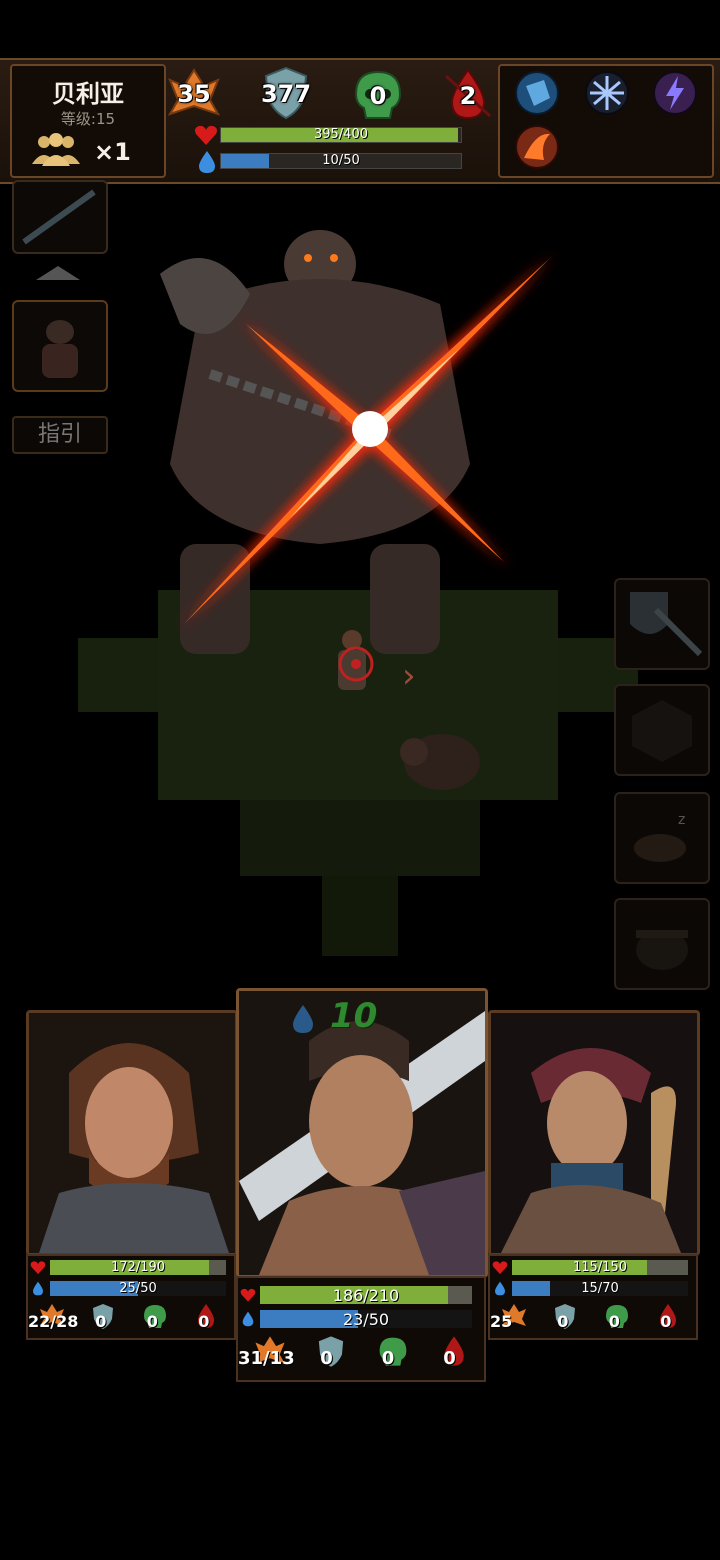  Describe the element at coordinates (354, 1016) in the screenshot. I see `floating-mana-number: 10` at that location.